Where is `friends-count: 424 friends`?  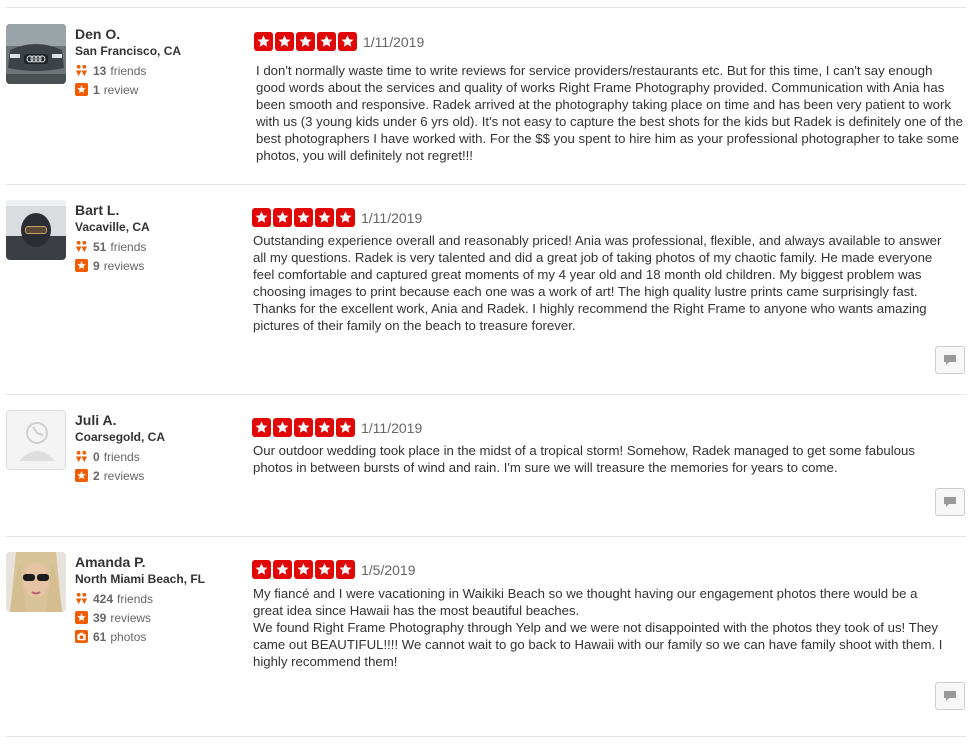
friends-count: 424 friends is located at coordinates (160, 598).